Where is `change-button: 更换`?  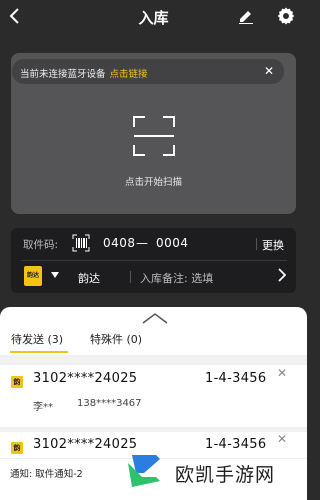
change-button: 更换 is located at coordinates (273, 245).